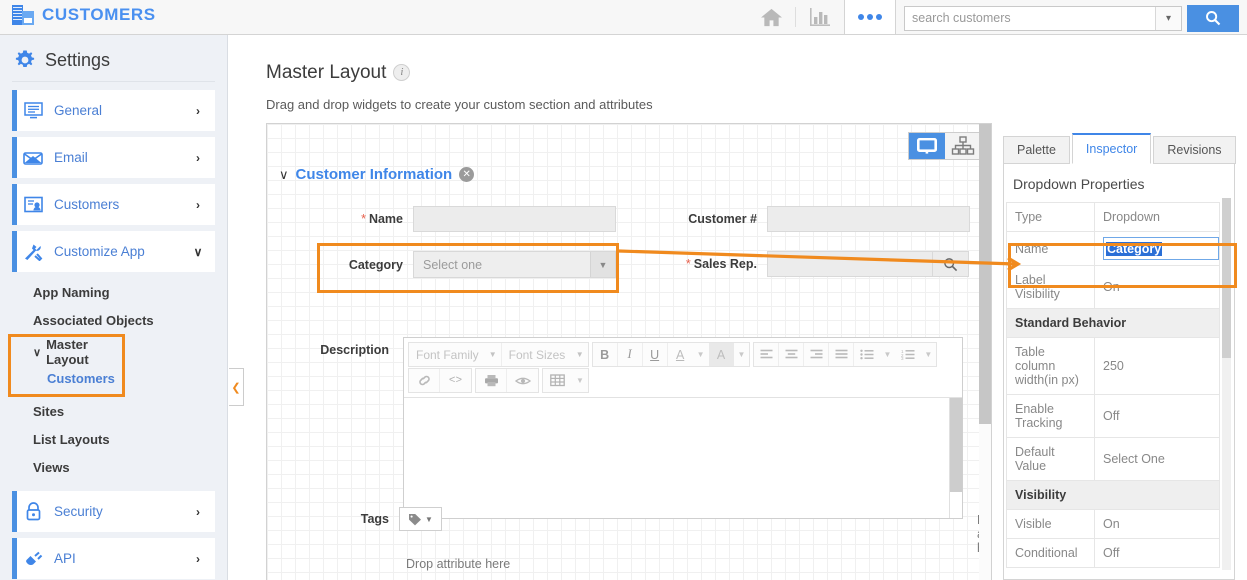 The image size is (1247, 580). I want to click on sitemap-icon, so click(963, 146).